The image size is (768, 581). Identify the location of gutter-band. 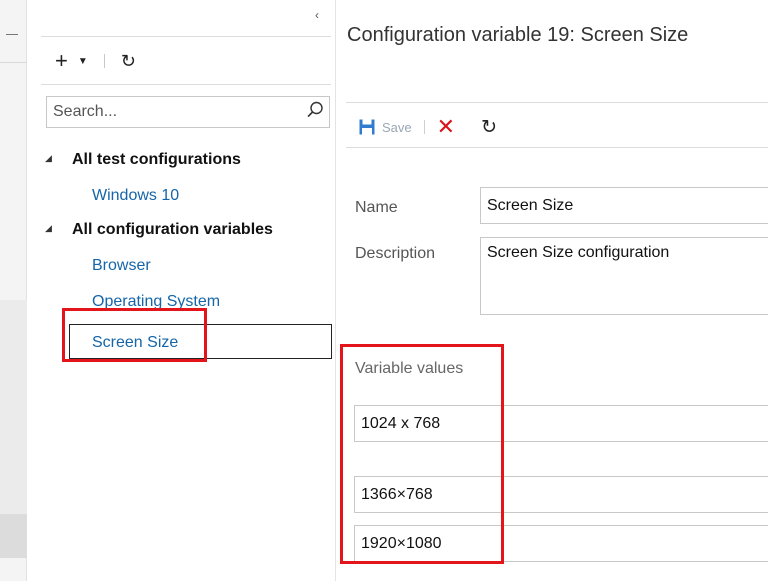
(13, 407).